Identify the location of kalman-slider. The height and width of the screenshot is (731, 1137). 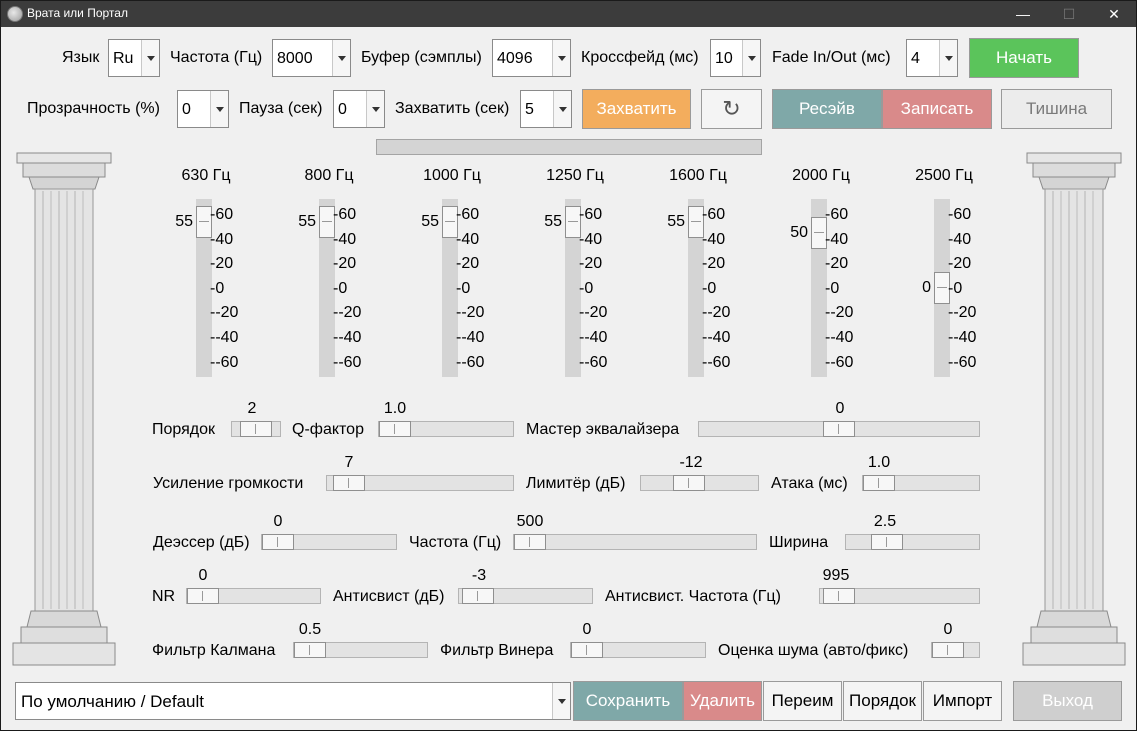
(360, 650).